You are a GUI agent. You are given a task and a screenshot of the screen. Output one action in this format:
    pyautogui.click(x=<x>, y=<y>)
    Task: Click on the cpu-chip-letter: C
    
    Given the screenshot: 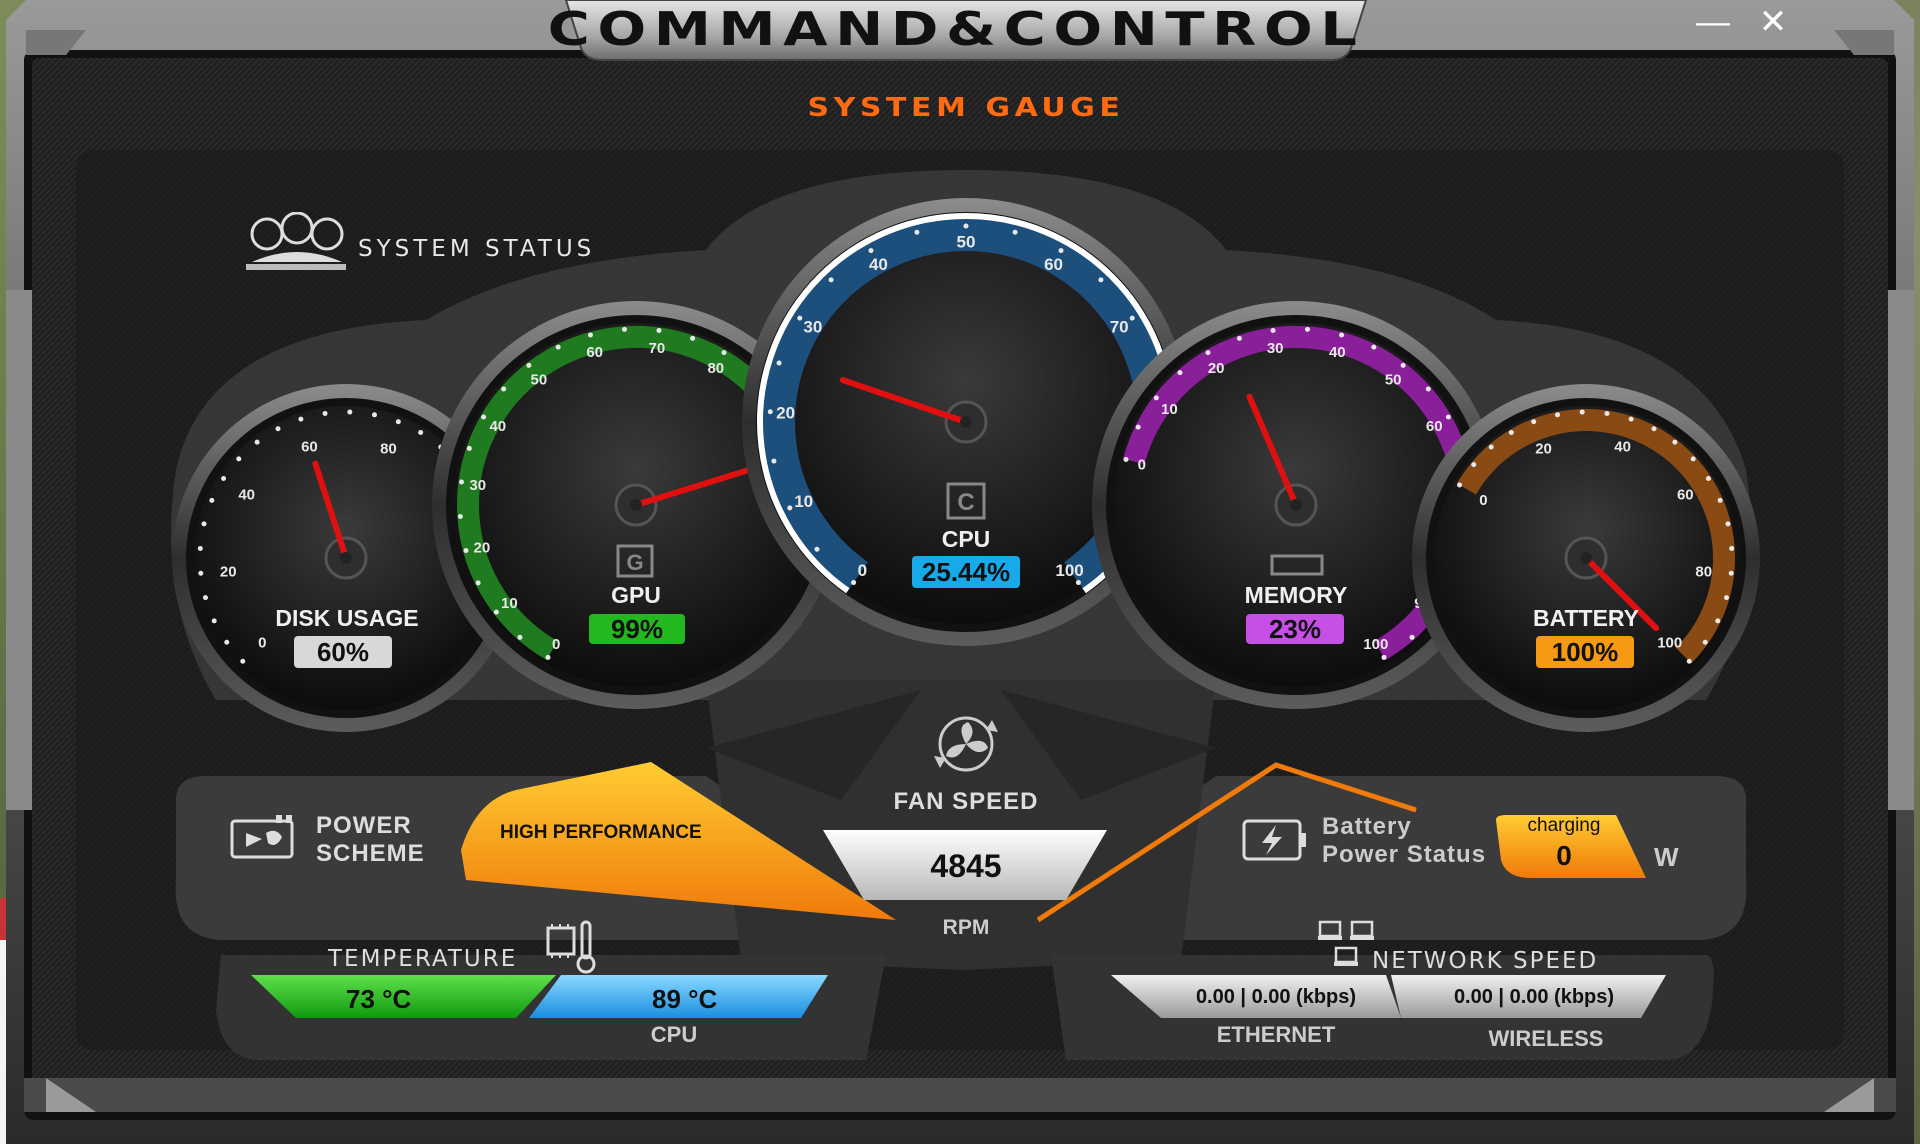 What is the action you would take?
    pyautogui.click(x=965, y=502)
    